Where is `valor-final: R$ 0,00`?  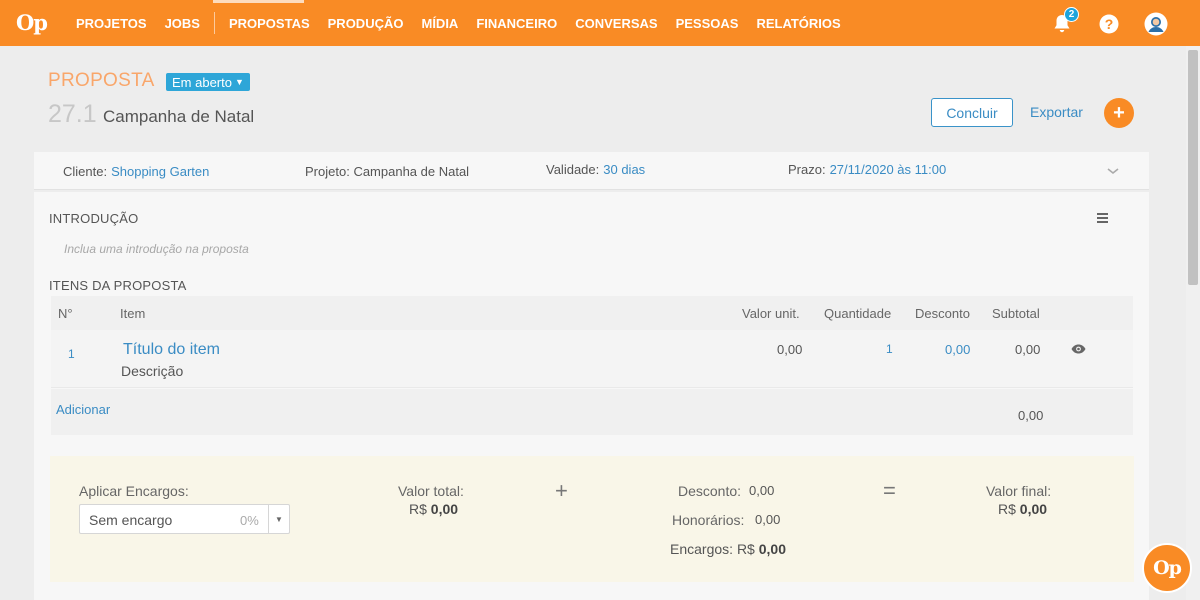
valor-final: R$ 0,00 is located at coordinates (1022, 509).